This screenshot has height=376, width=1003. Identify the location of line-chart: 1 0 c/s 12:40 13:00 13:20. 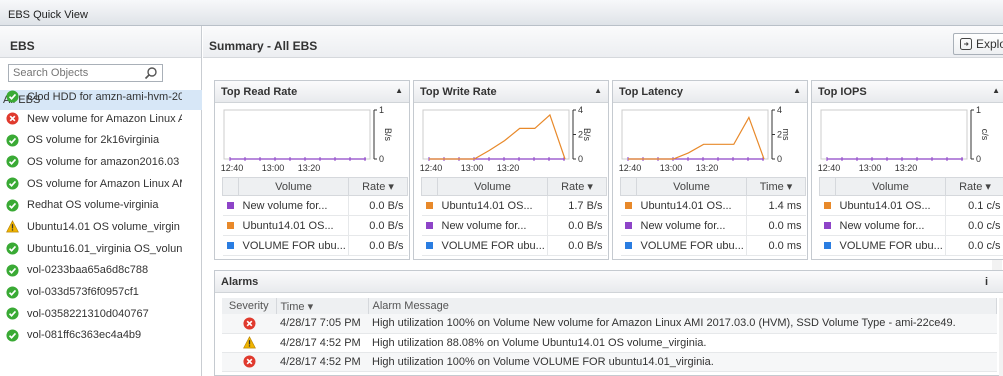
(904, 139).